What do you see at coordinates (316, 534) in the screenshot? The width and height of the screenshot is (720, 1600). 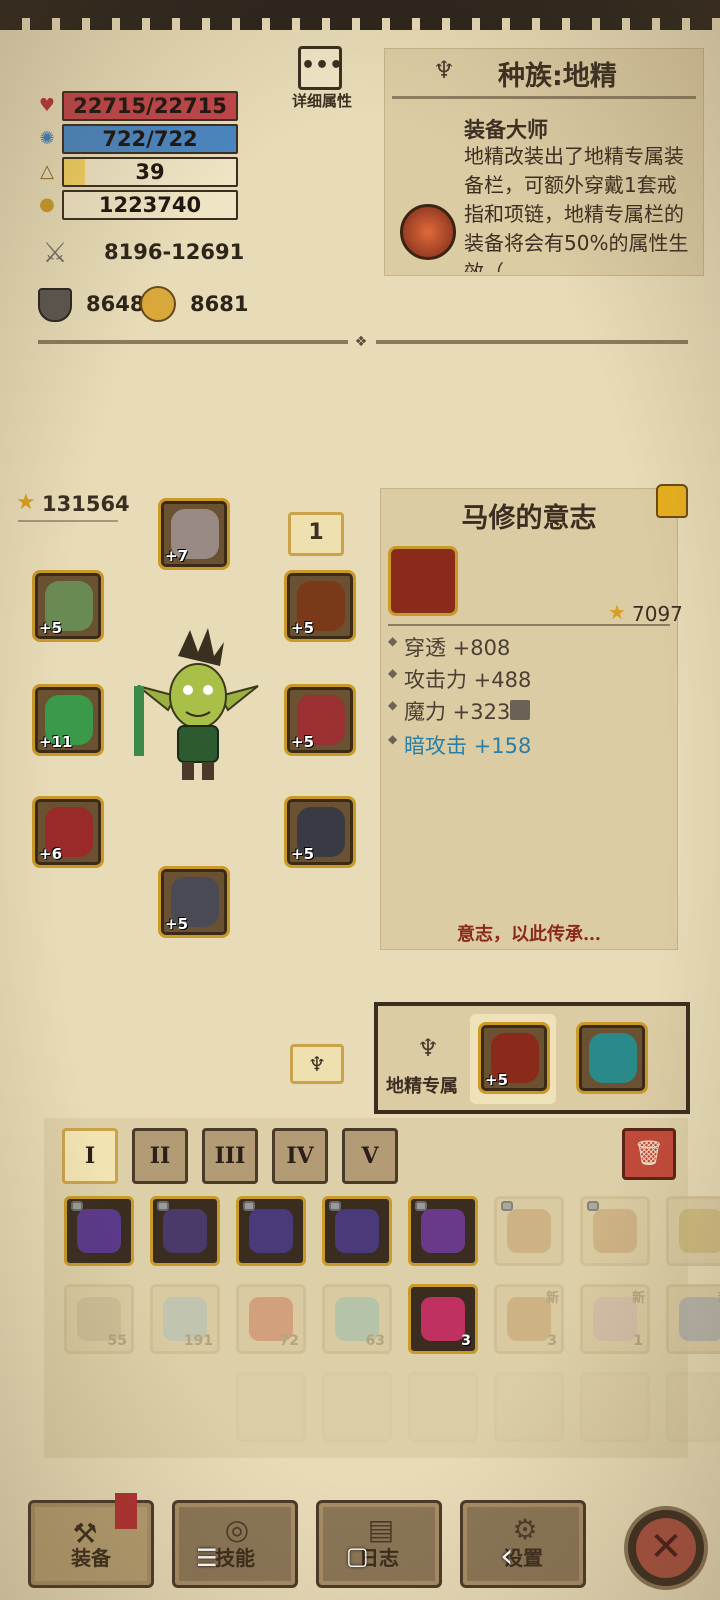 I see `set-number-badge: 1` at bounding box center [316, 534].